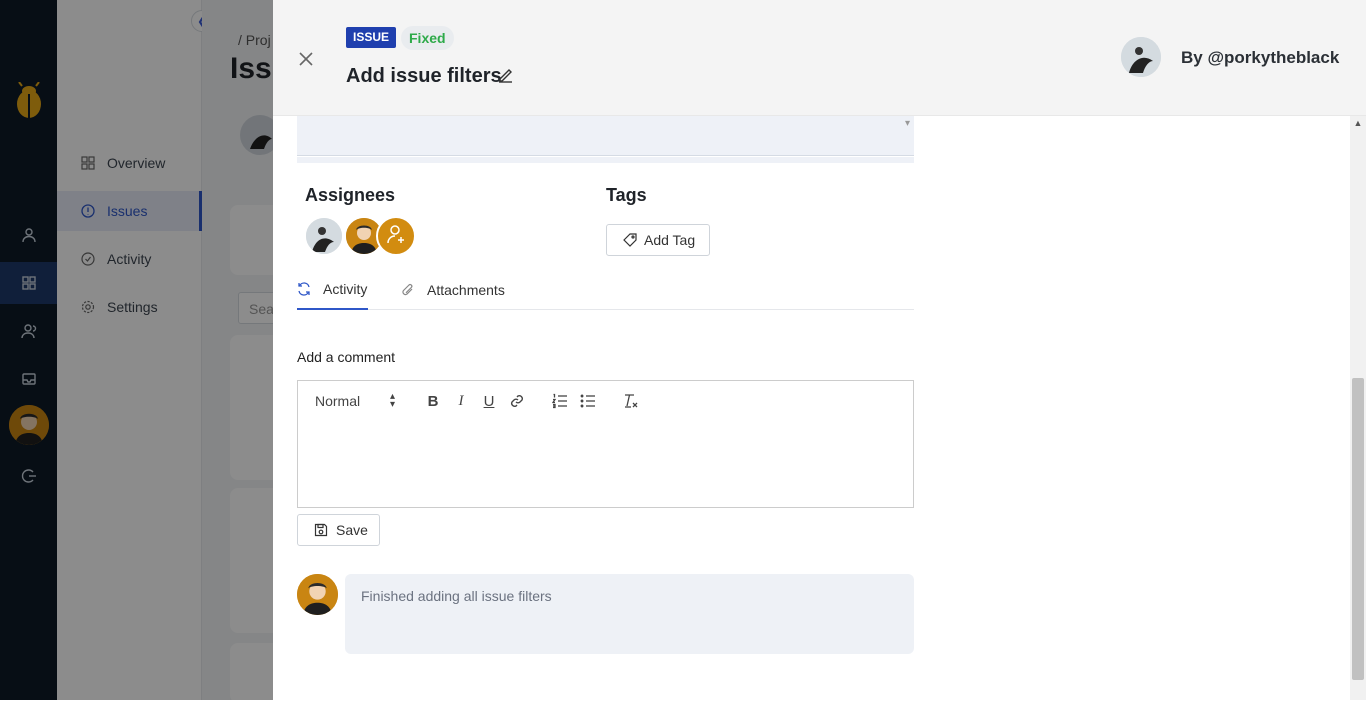 The height and width of the screenshot is (703, 1366). What do you see at coordinates (588, 401) in the screenshot?
I see `bullet-list-icon` at bounding box center [588, 401].